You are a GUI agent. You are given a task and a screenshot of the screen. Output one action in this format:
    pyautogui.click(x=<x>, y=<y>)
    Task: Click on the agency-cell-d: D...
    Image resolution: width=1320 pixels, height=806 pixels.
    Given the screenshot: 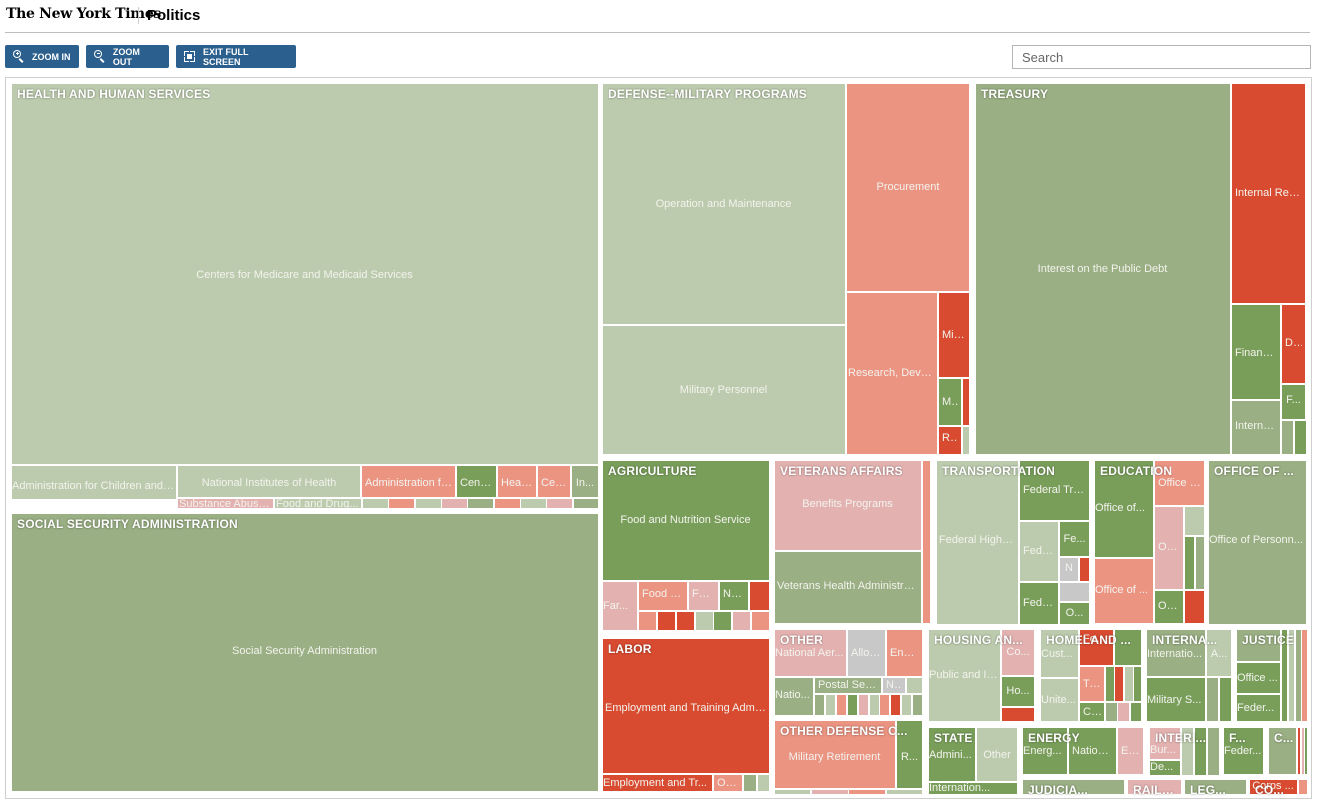 What is the action you would take?
    pyautogui.click(x=1293, y=344)
    